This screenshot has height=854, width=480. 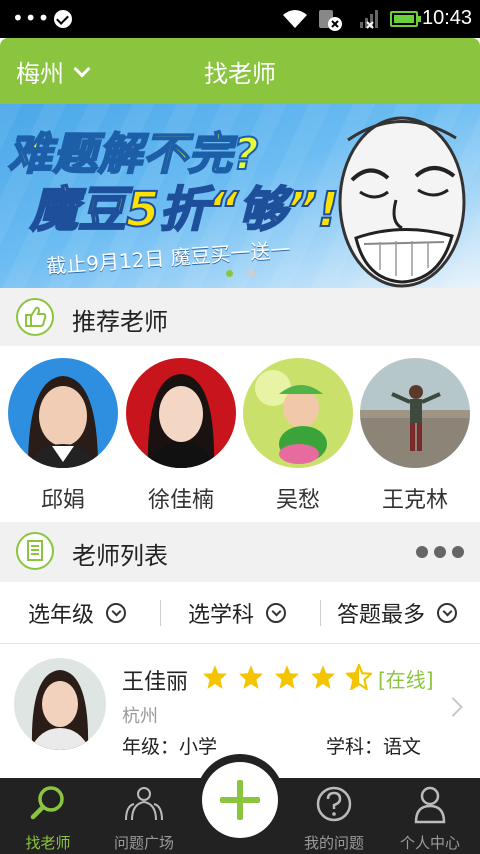 What do you see at coordinates (221, 615) in the screenshot?
I see `filter-label: 选学科` at bounding box center [221, 615].